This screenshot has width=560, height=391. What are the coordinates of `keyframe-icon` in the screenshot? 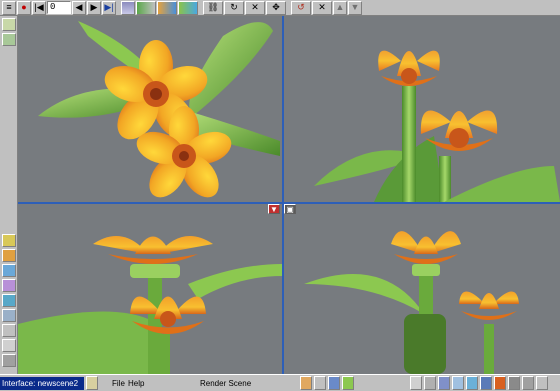 It's located at (146, 7).